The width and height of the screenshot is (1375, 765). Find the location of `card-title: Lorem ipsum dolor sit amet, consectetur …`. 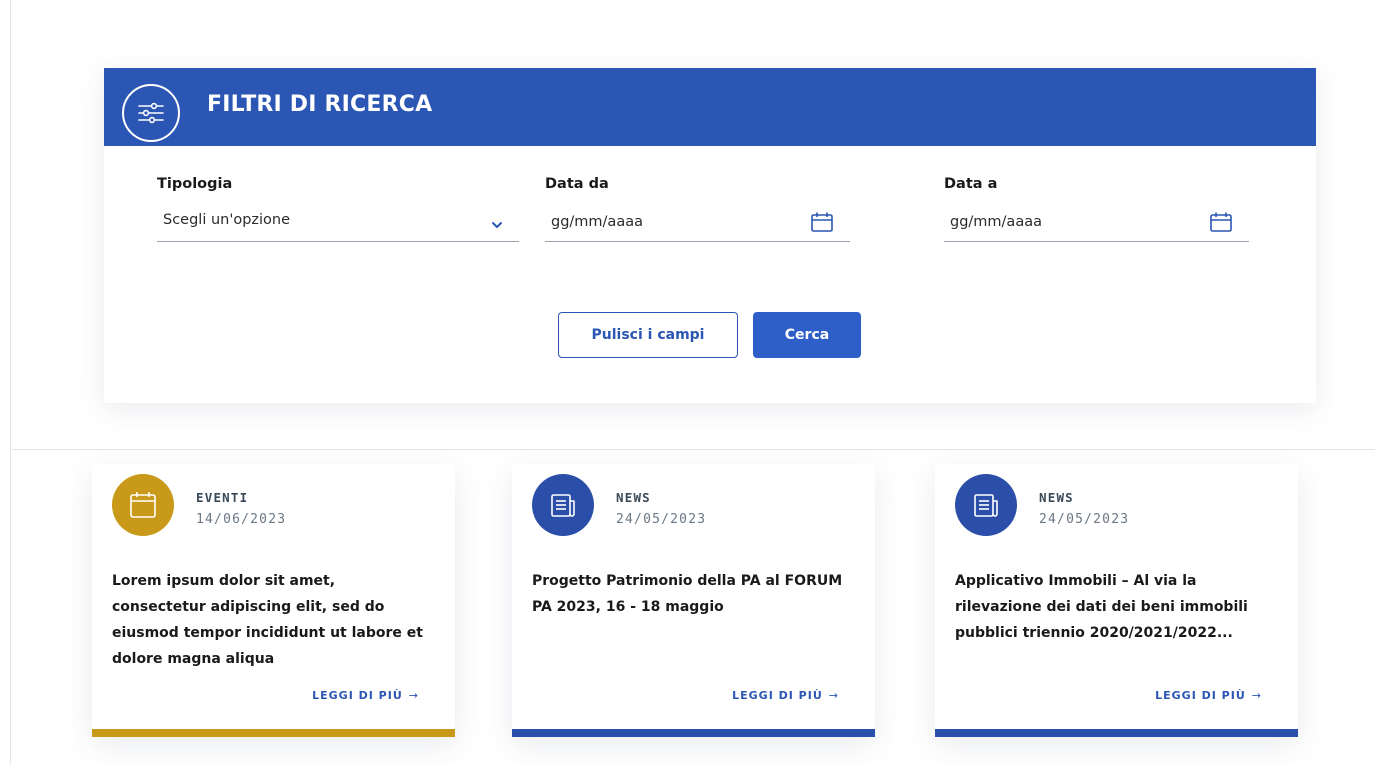

card-title: Lorem ipsum dolor sit amet, consectetur … is located at coordinates (272, 620).